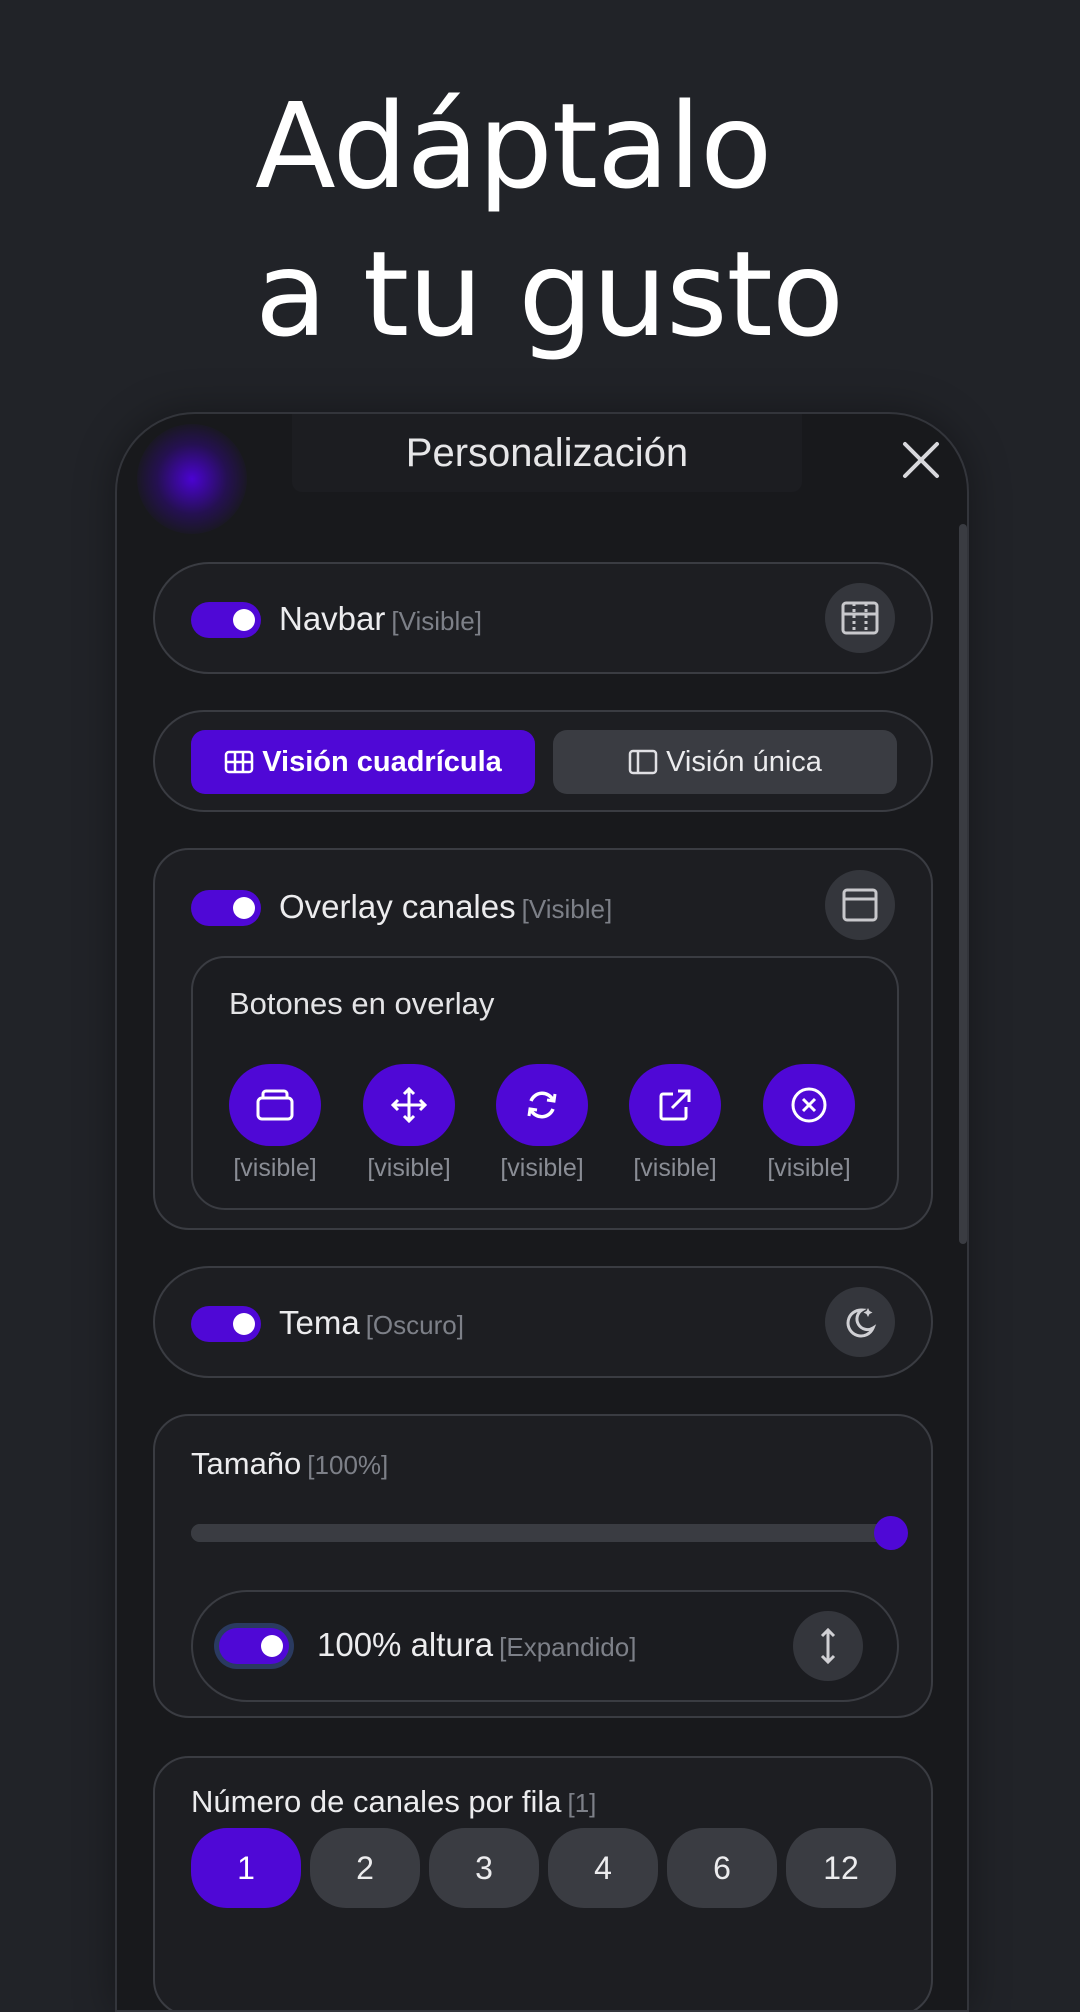 This screenshot has height=2012, width=1080. I want to click on channels-option-12: 12, so click(841, 1868).